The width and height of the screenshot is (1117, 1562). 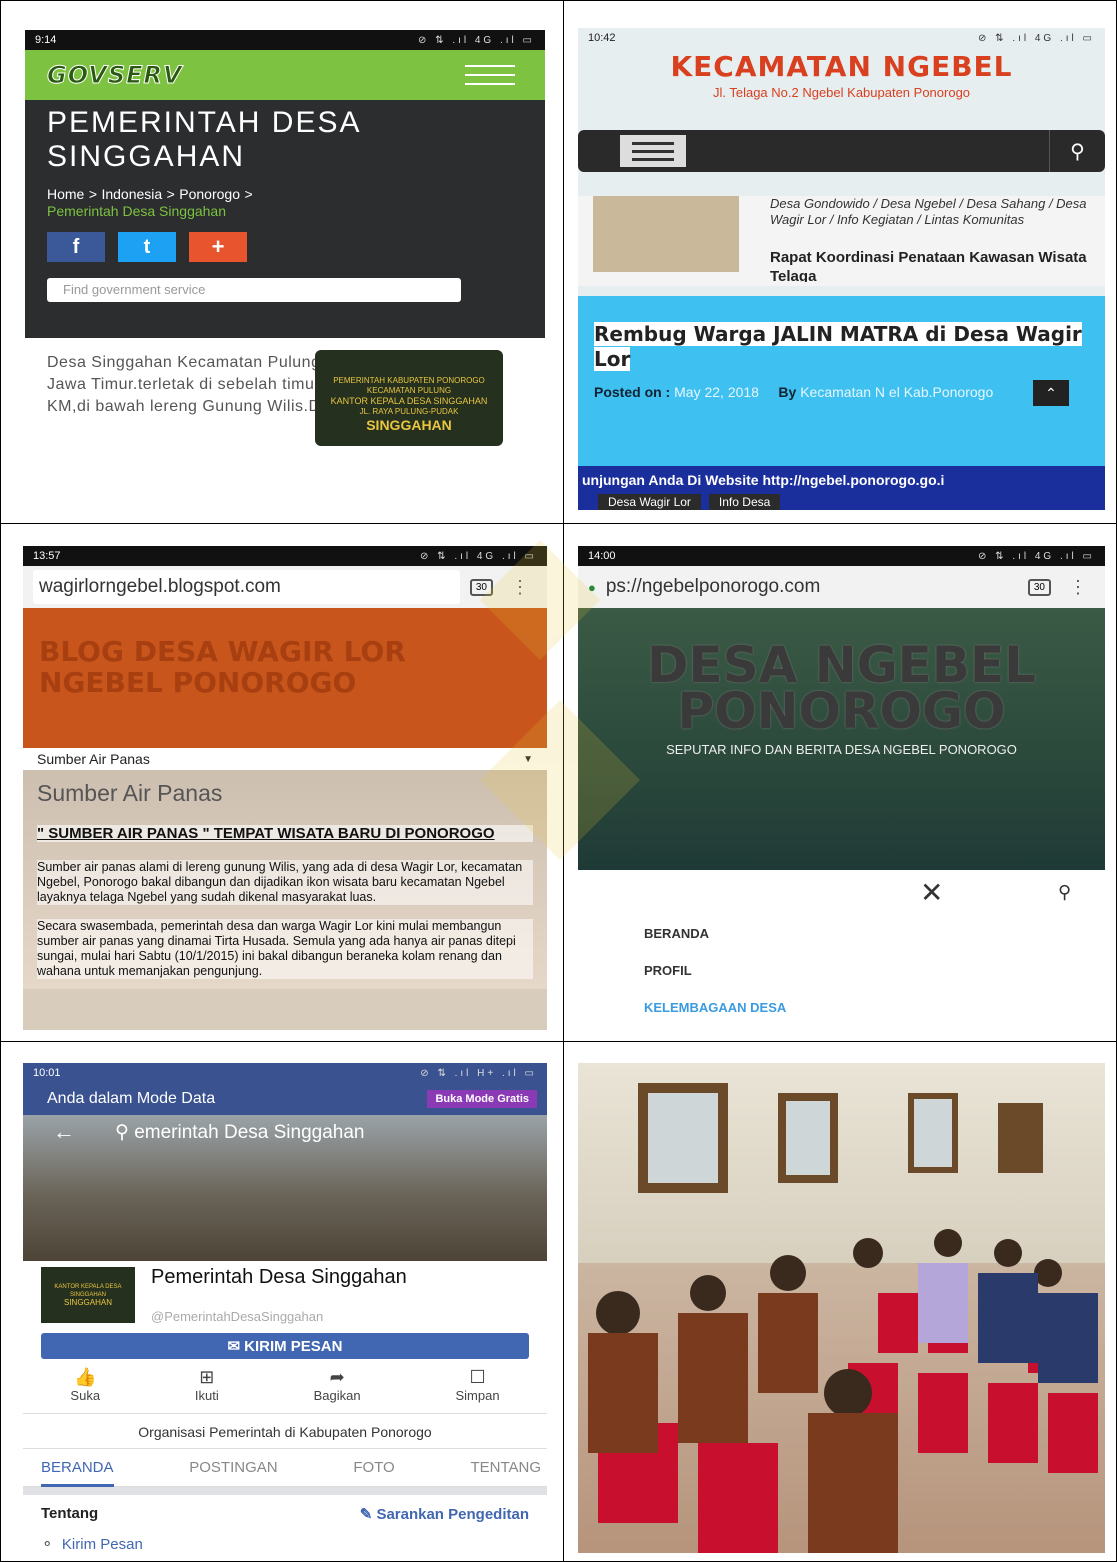 I want to click on suggest-edit-link: ✎ Sarankan Pengeditan, so click(x=444, y=1514).